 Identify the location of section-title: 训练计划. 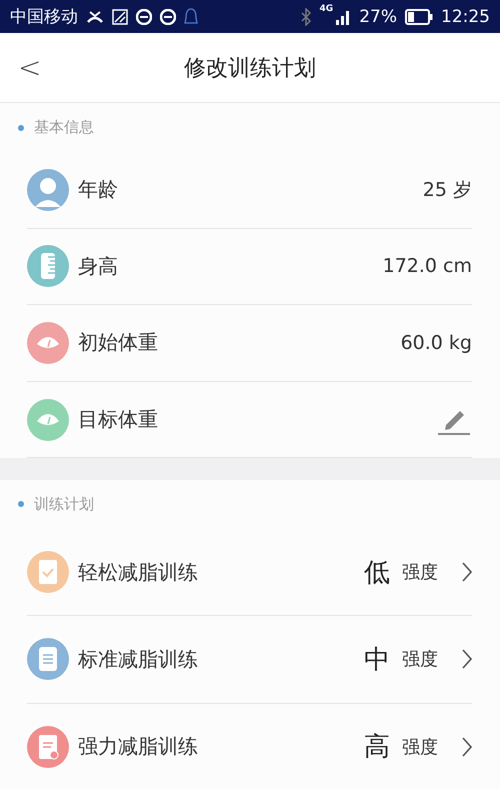
(64, 504).